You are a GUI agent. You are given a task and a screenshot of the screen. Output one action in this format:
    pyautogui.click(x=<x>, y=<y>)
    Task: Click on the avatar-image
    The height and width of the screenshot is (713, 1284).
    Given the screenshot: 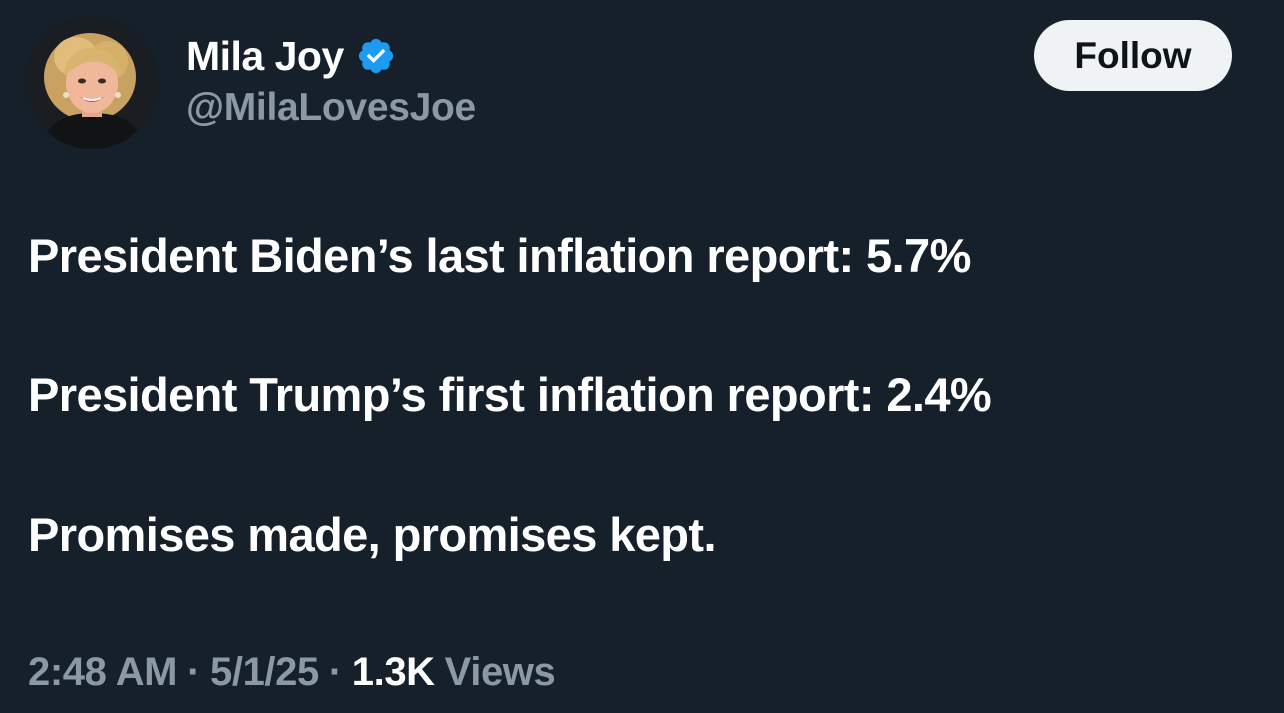 What is the action you would take?
    pyautogui.click(x=92, y=83)
    